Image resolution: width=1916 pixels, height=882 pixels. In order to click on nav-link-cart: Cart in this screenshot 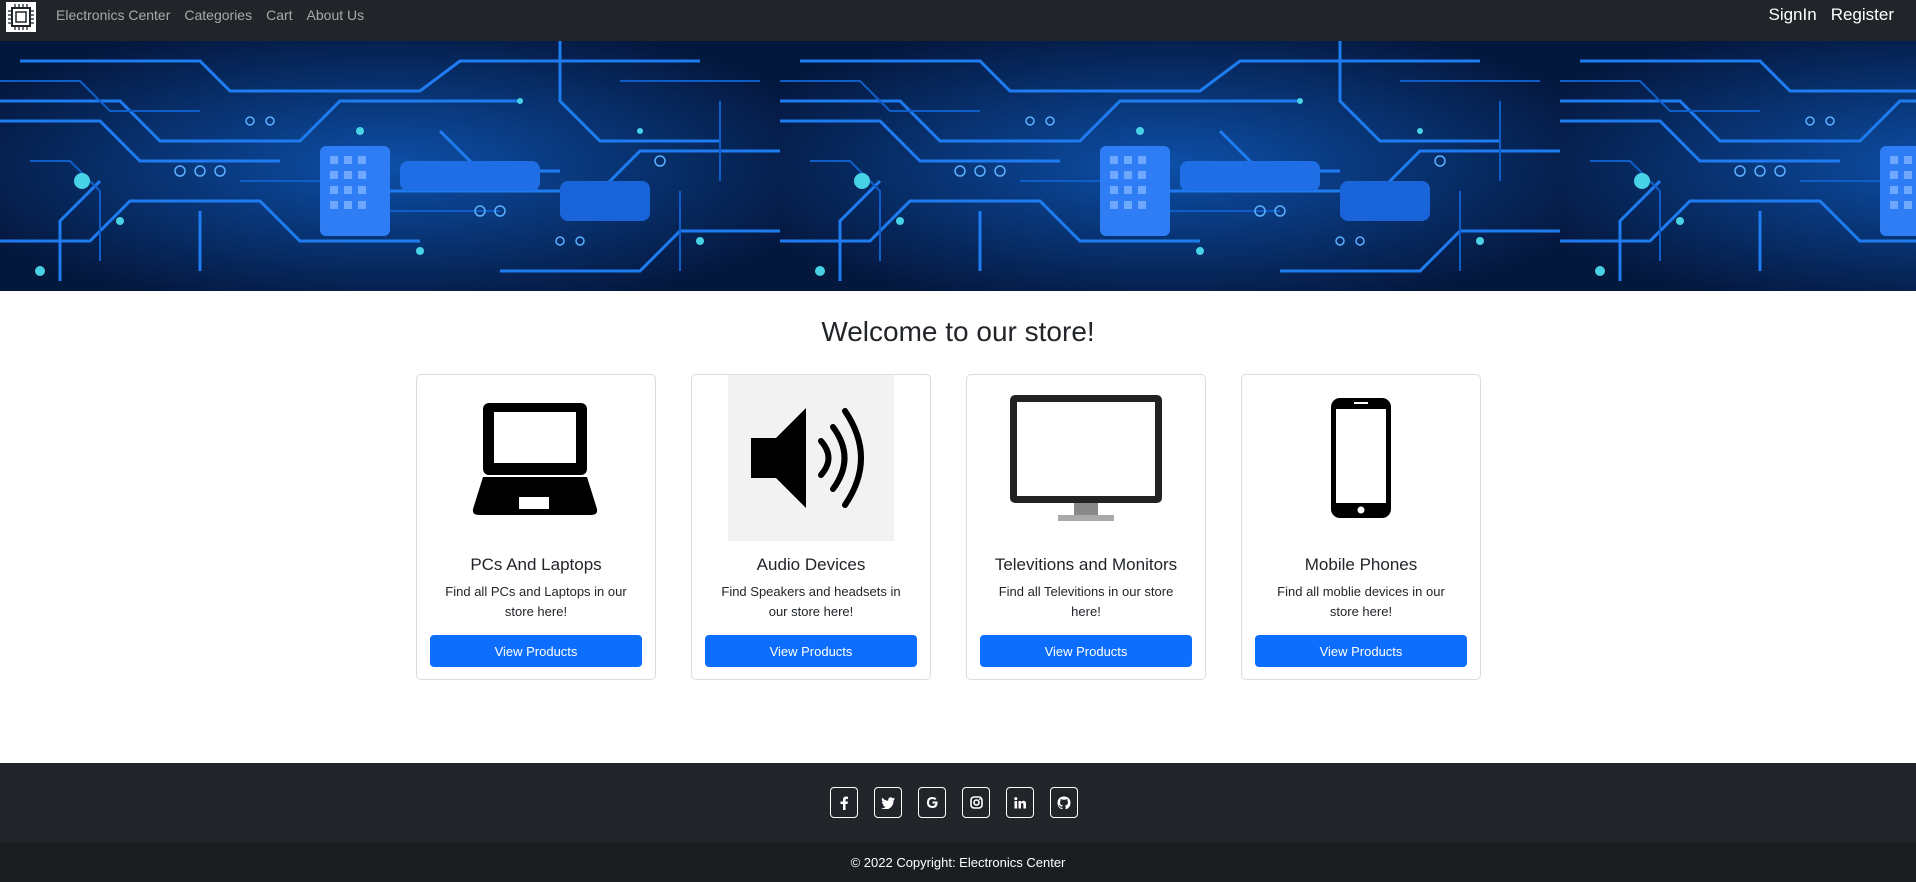, I will do `click(279, 15)`.